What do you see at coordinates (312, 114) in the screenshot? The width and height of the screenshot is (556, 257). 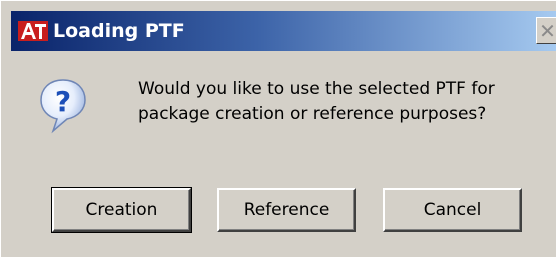 I see `message-line: package creation or reference purposes?` at bounding box center [312, 114].